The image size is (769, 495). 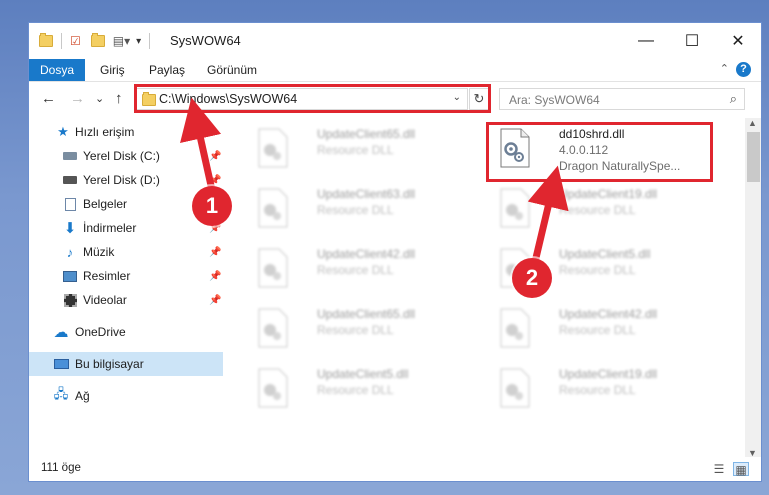 I want to click on sidebar-item-network: 🖧 Ağ, so click(x=126, y=396).